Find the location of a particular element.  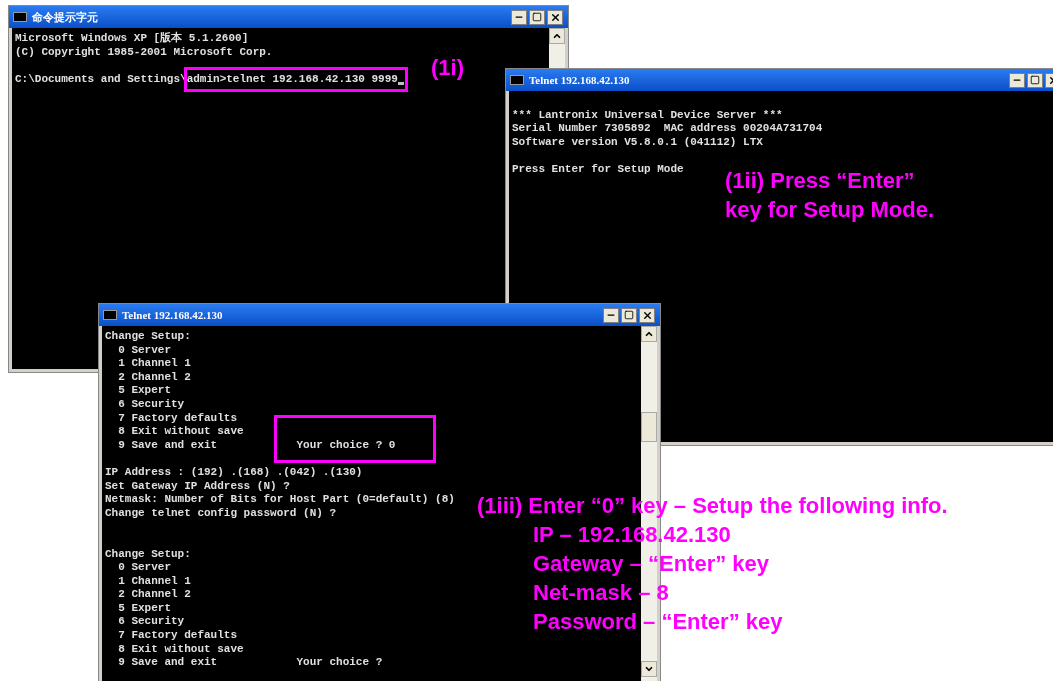

console-text: 9 Save and exit is located at coordinates (168, 445).